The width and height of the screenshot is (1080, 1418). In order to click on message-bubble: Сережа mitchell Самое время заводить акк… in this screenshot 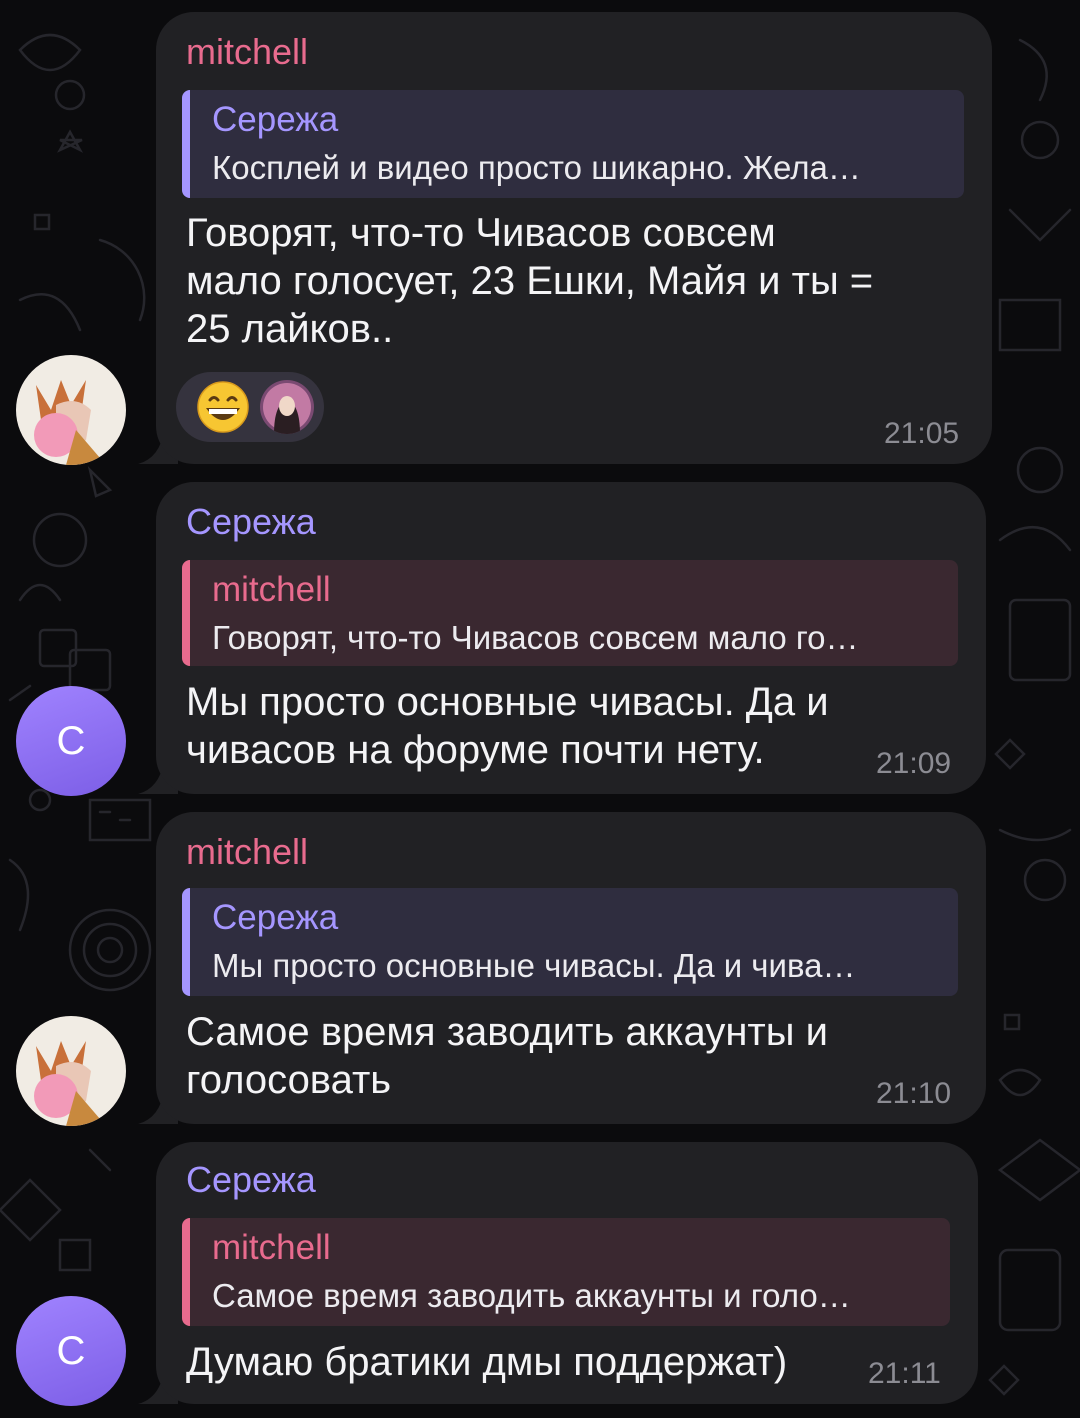, I will do `click(567, 1273)`.